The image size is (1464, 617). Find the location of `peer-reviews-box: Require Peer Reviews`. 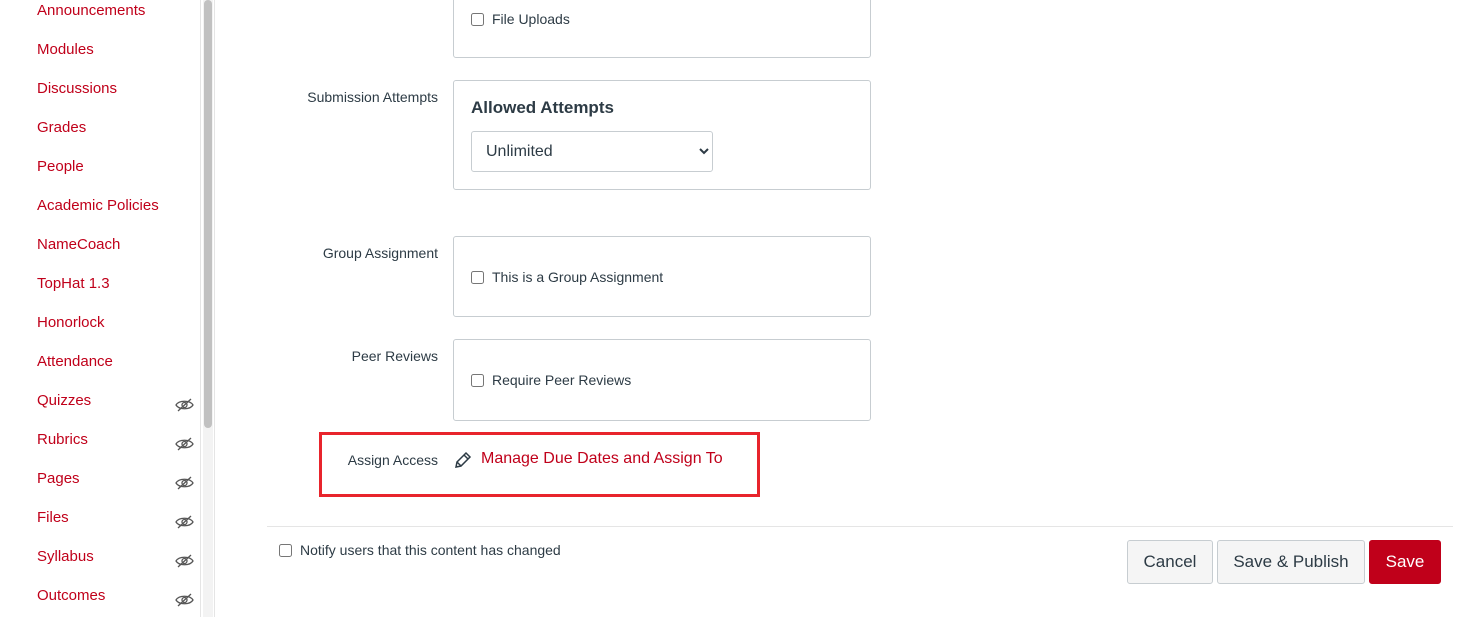

peer-reviews-box: Require Peer Reviews is located at coordinates (662, 380).